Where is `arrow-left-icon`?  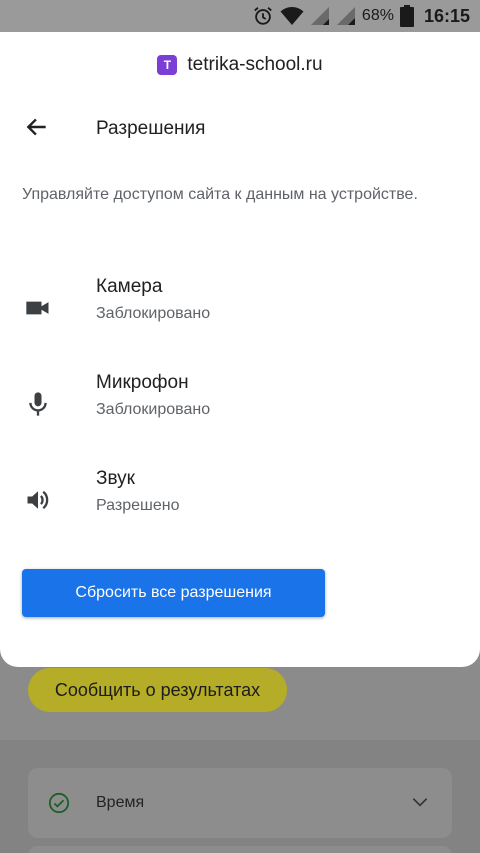
arrow-left-icon is located at coordinates (37, 129).